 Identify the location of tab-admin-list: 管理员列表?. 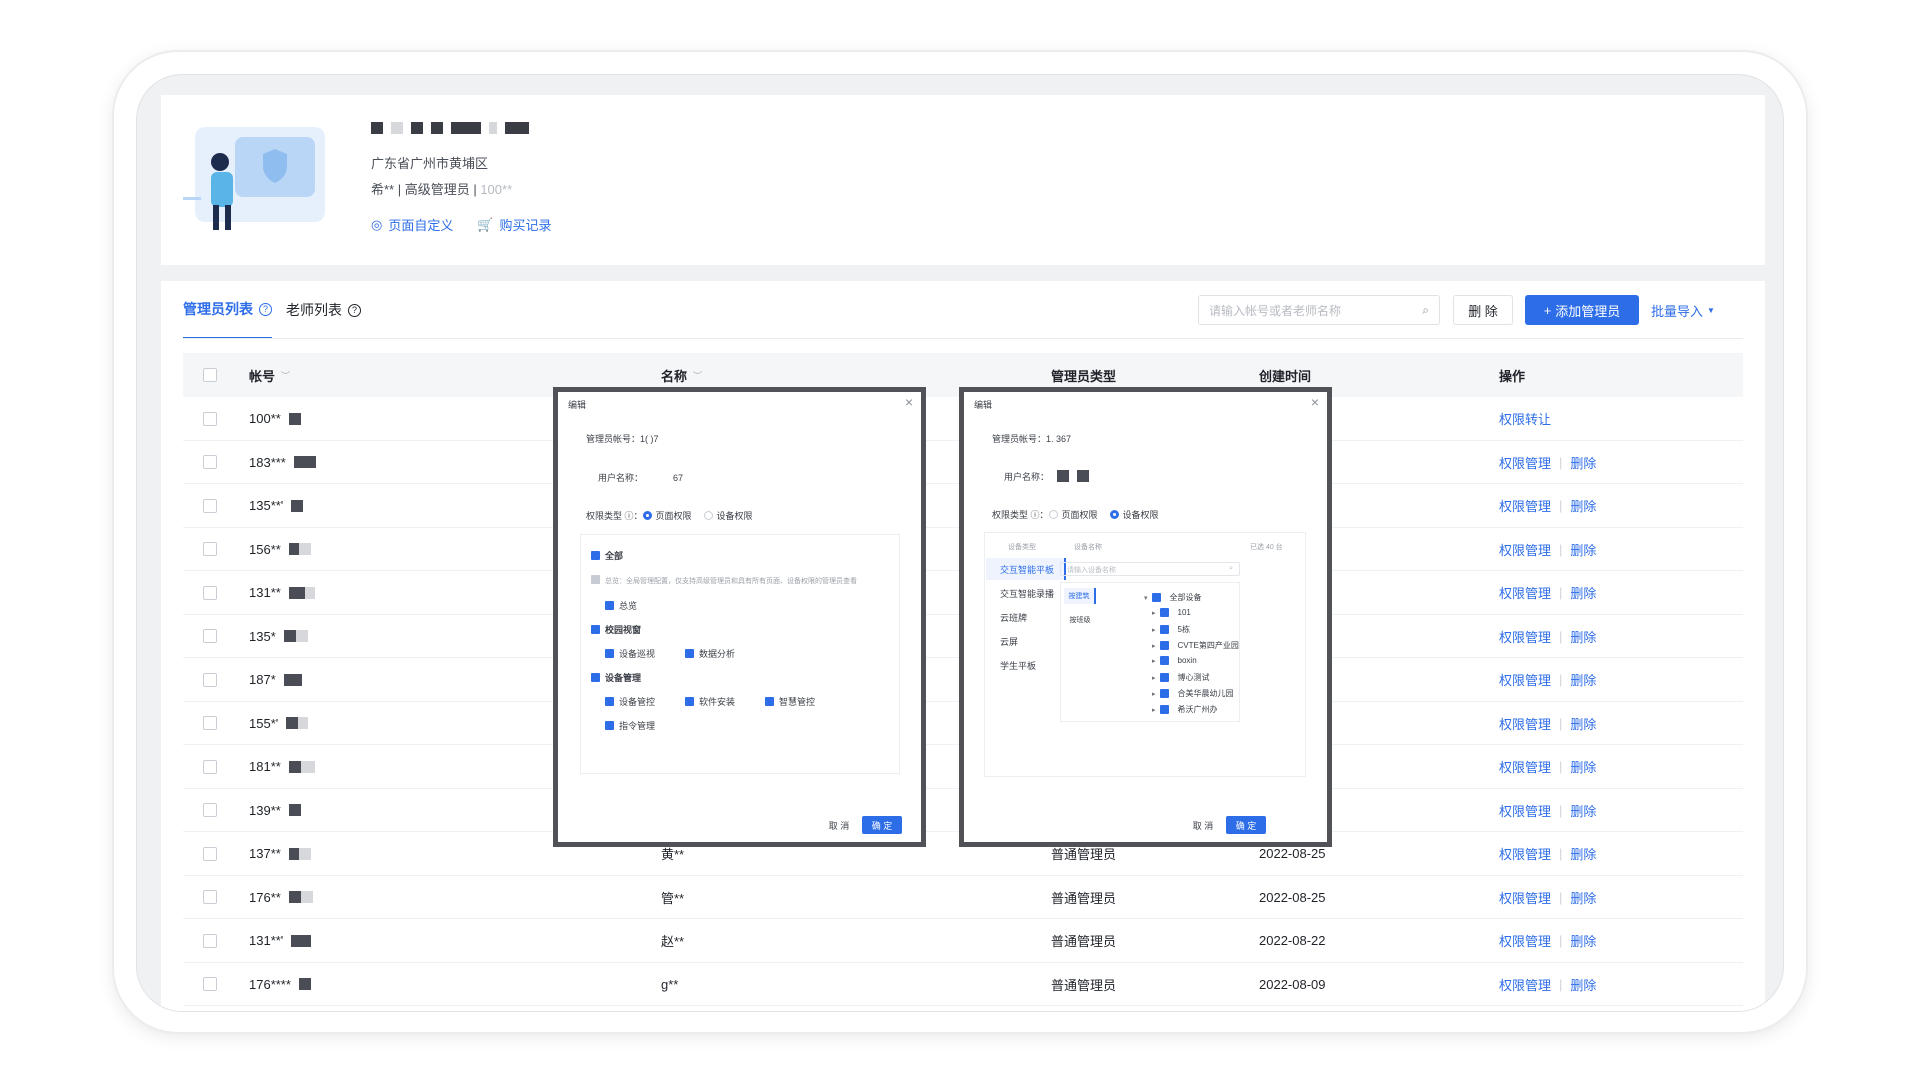
(227, 310).